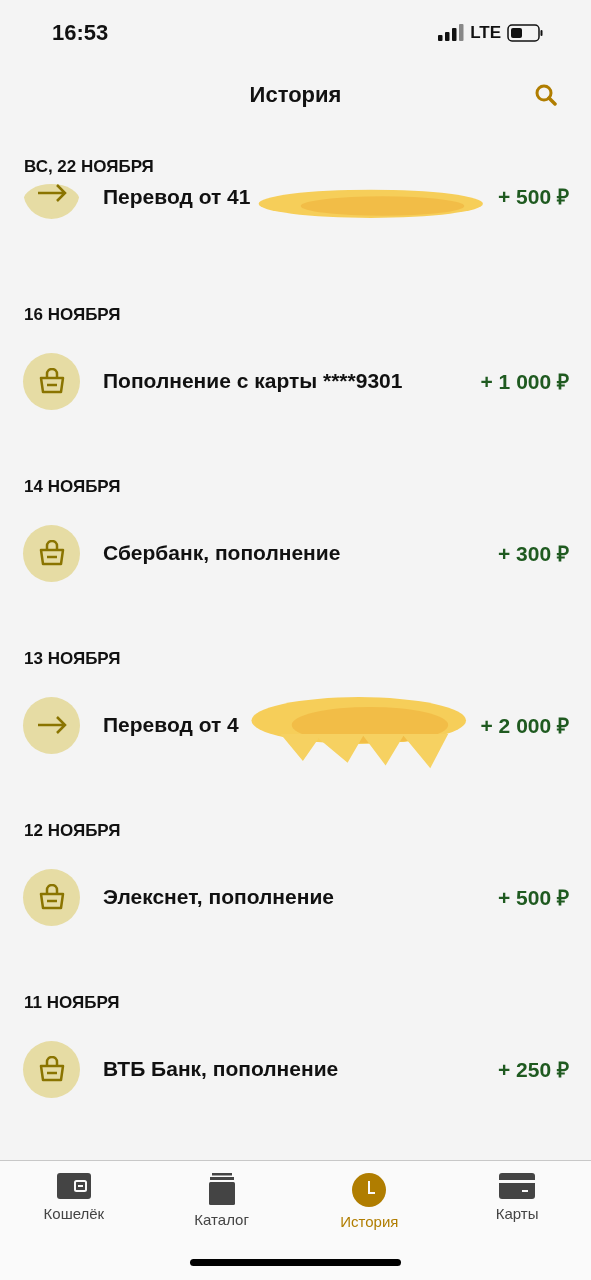 Image resolution: width=591 pixels, height=1280 pixels. I want to click on transaction-name: Сбербанк, пополнение, so click(300, 553).